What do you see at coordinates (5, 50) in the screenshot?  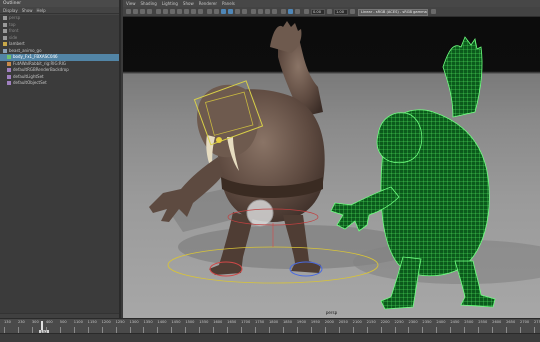 I see `group-icon` at bounding box center [5, 50].